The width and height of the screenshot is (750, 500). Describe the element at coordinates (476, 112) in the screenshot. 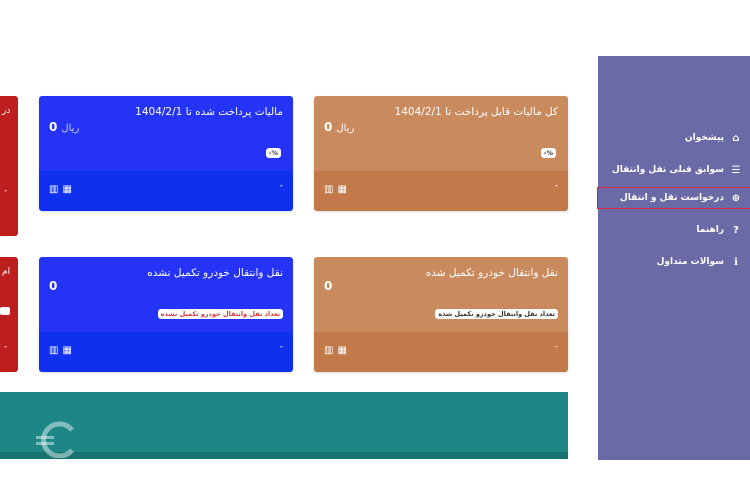

I see `card-title: کل مالیات قابل پرداخت تا 1404/2/1` at that location.